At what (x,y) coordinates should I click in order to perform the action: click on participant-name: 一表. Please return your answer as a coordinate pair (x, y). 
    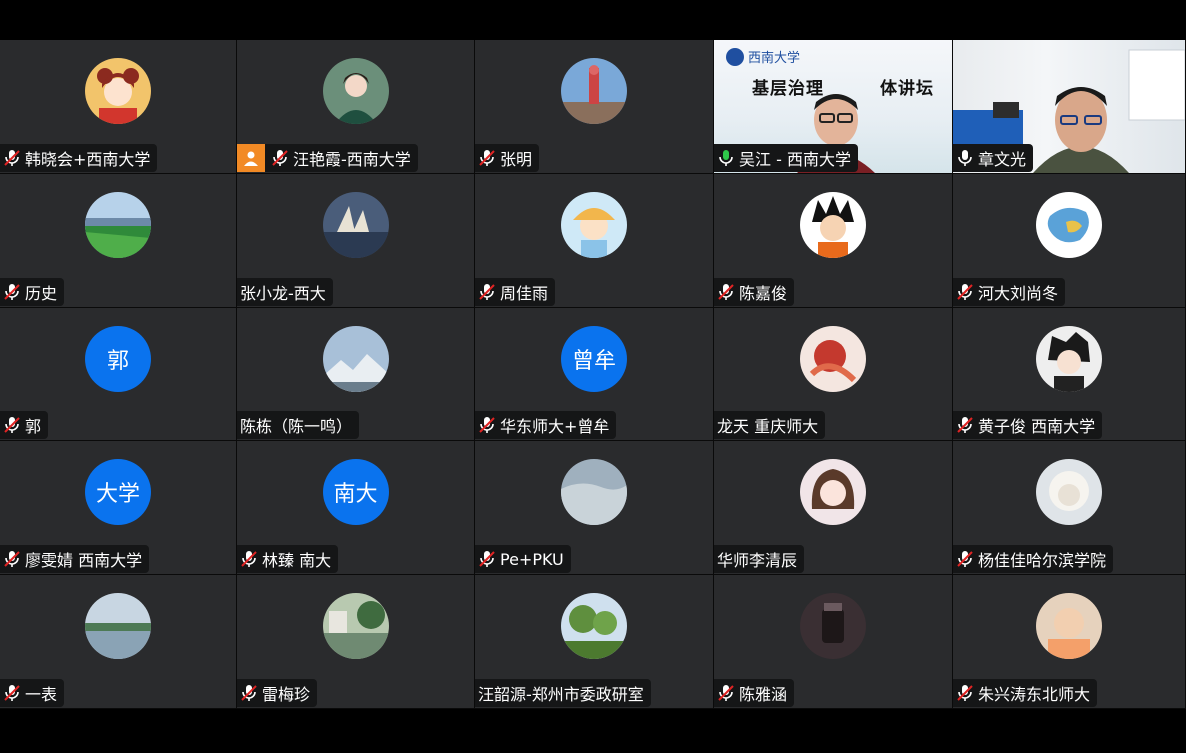
    Looking at the image, I should click on (41, 694).